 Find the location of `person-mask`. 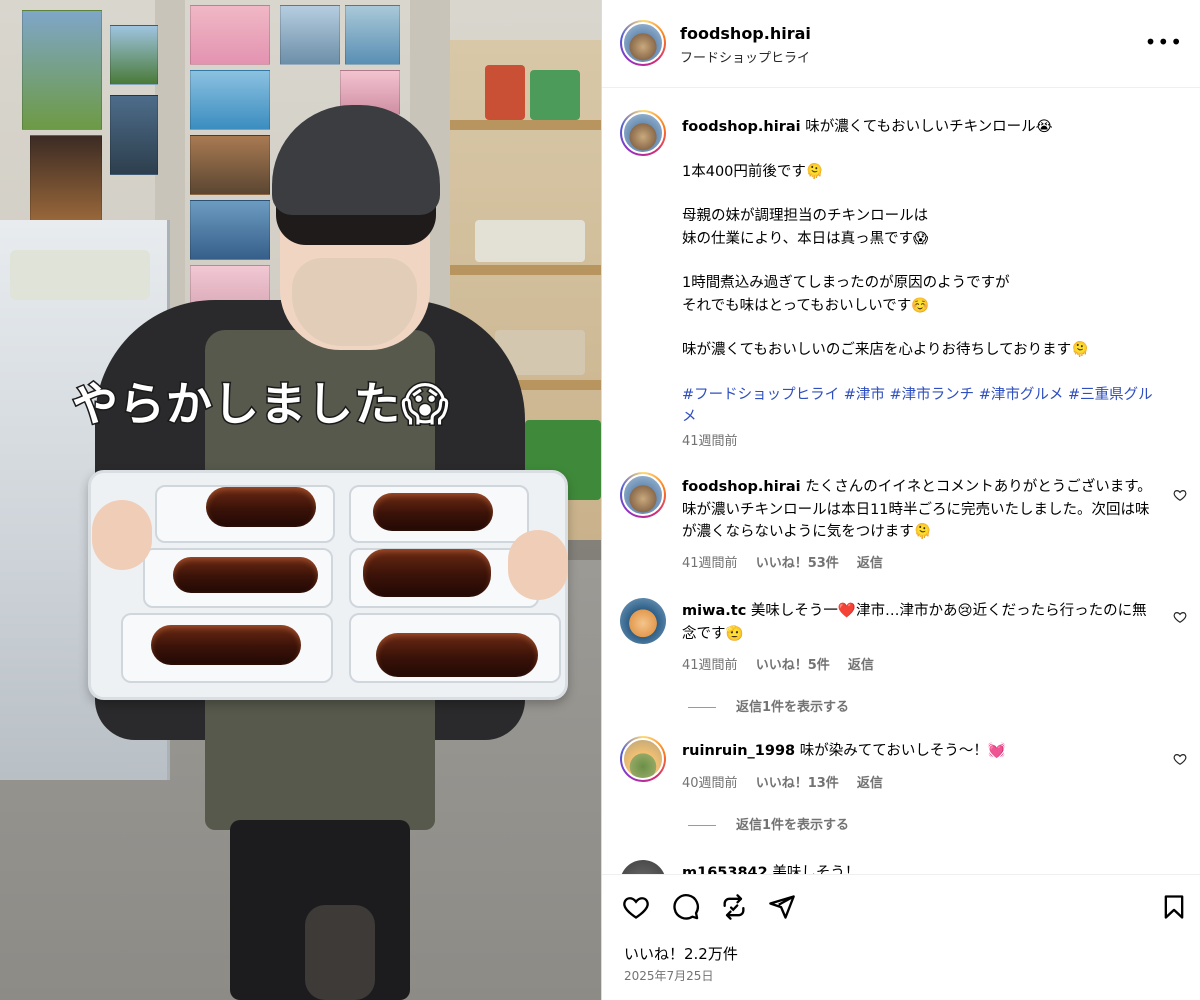

person-mask is located at coordinates (354, 302).